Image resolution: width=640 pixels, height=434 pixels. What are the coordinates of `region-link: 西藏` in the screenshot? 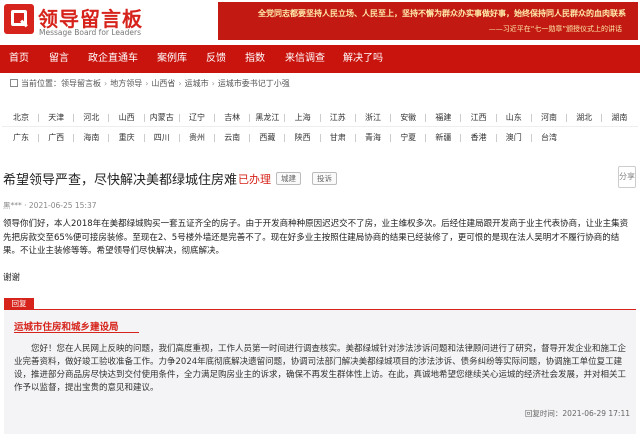 It's located at (267, 138).